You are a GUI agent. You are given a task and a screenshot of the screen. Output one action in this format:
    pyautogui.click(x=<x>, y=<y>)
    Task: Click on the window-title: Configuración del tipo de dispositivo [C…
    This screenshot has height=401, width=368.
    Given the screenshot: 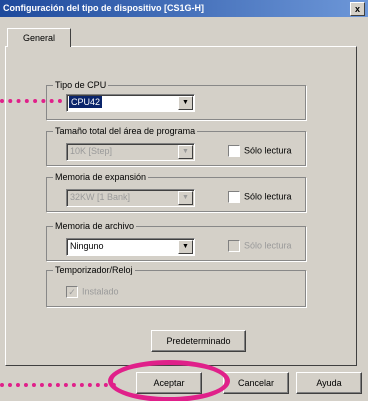 What is the action you would take?
    pyautogui.click(x=104, y=8)
    